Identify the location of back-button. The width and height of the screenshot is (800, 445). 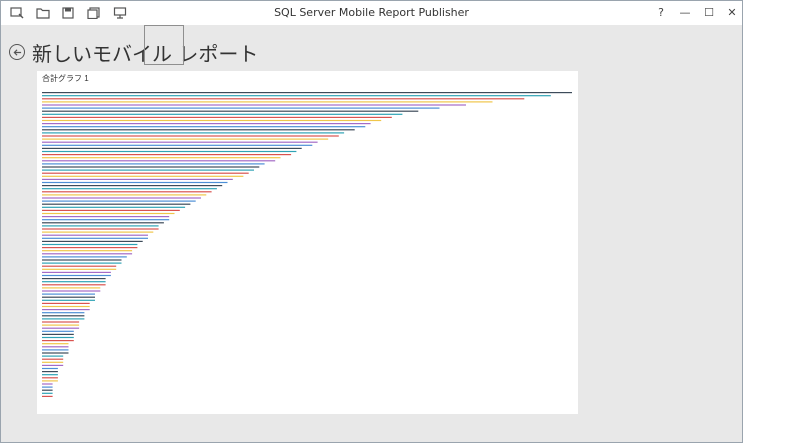
(17, 52).